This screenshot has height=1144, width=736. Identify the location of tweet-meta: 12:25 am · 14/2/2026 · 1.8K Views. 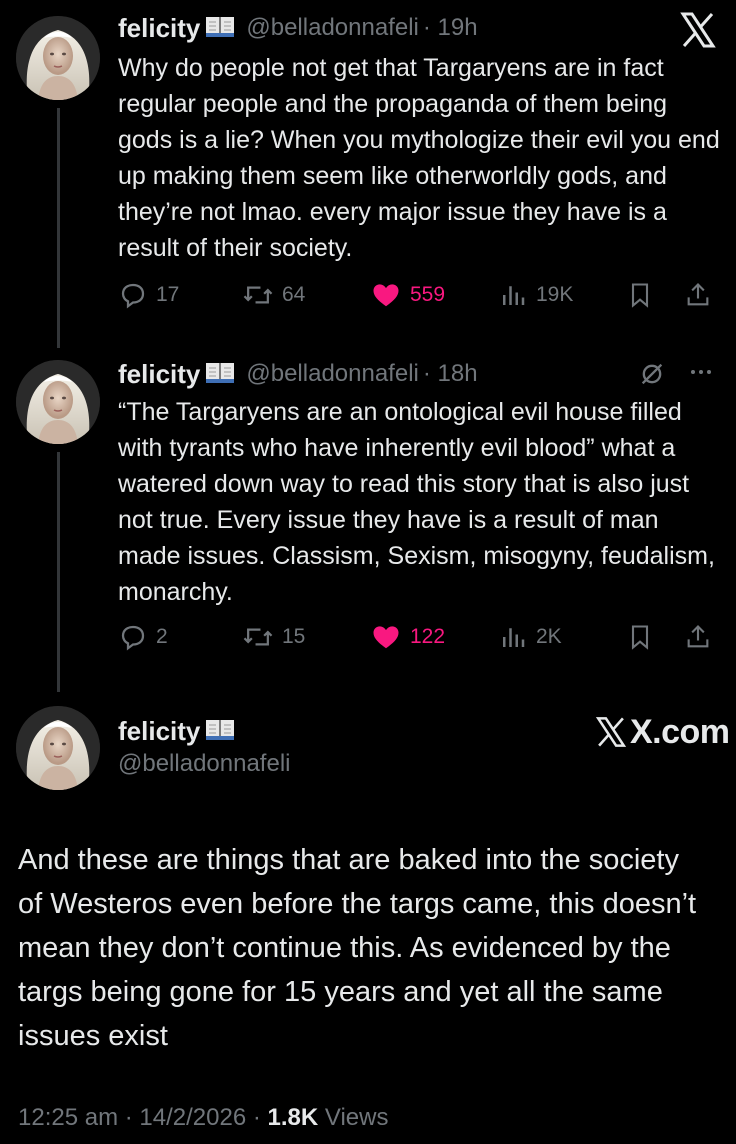
(203, 1118).